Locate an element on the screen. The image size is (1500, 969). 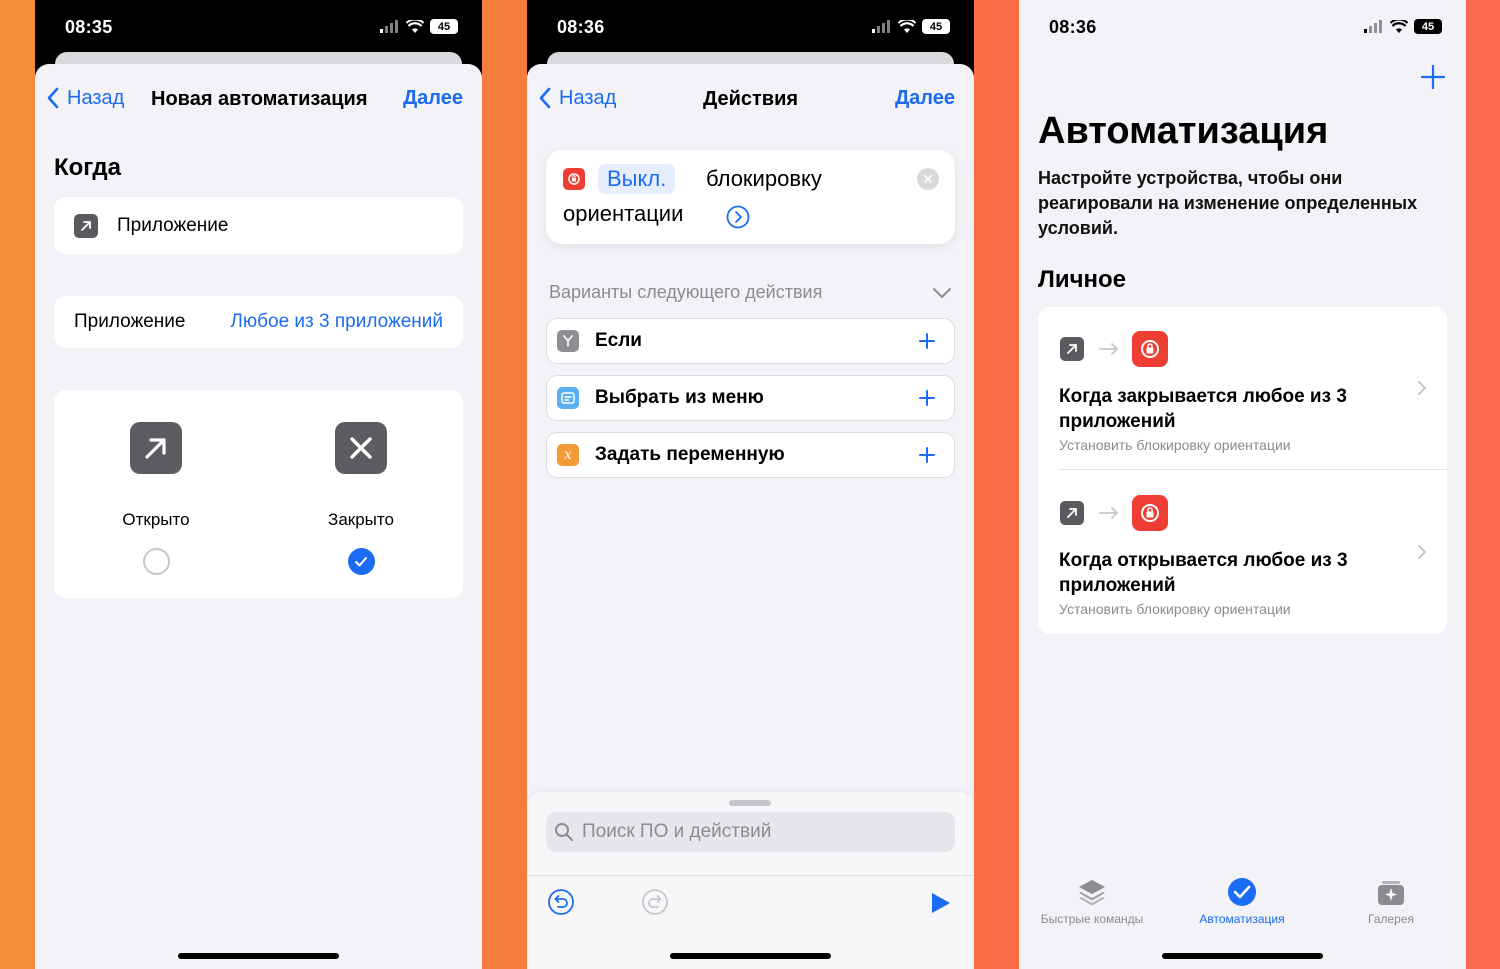
action-remove-button is located at coordinates (928, 179).